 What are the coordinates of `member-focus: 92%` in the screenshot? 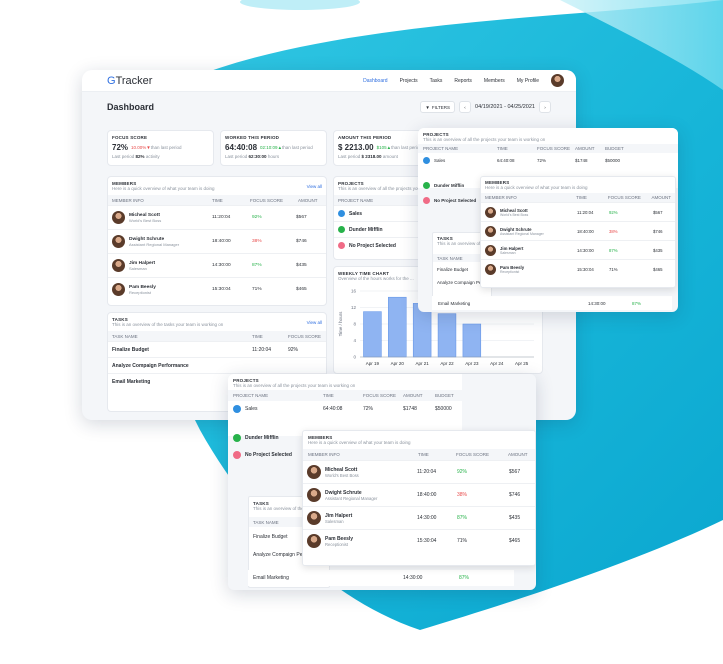 It's located at (462, 472).